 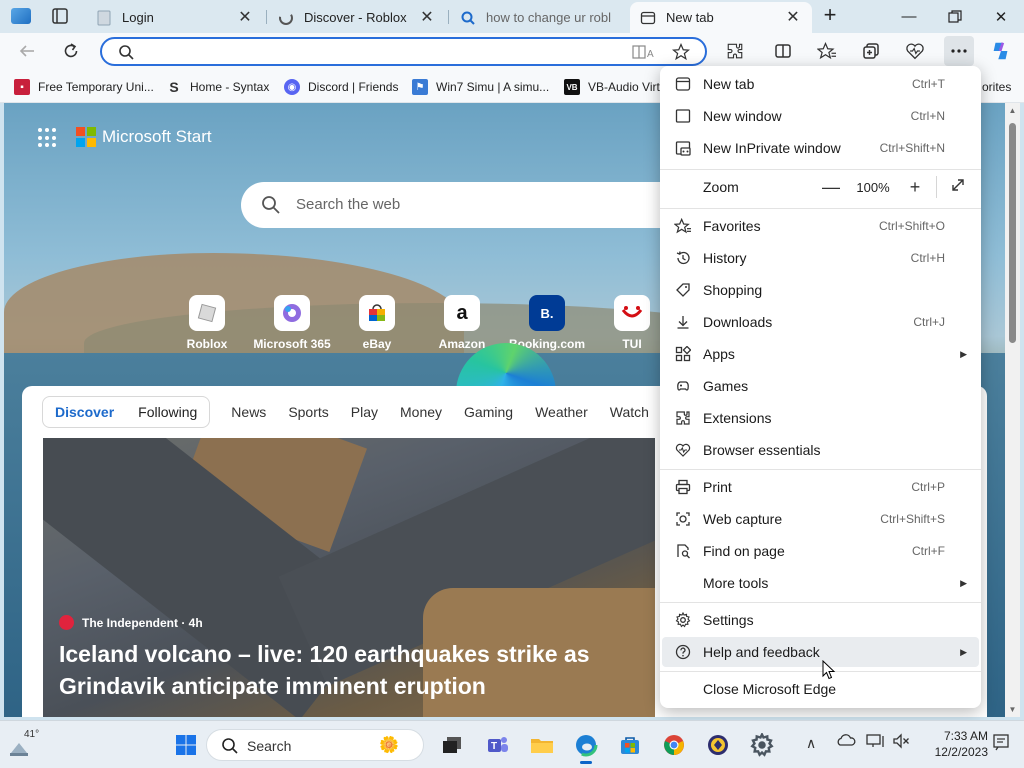 I want to click on taskbar-search: Search 🌼, so click(x=315, y=745).